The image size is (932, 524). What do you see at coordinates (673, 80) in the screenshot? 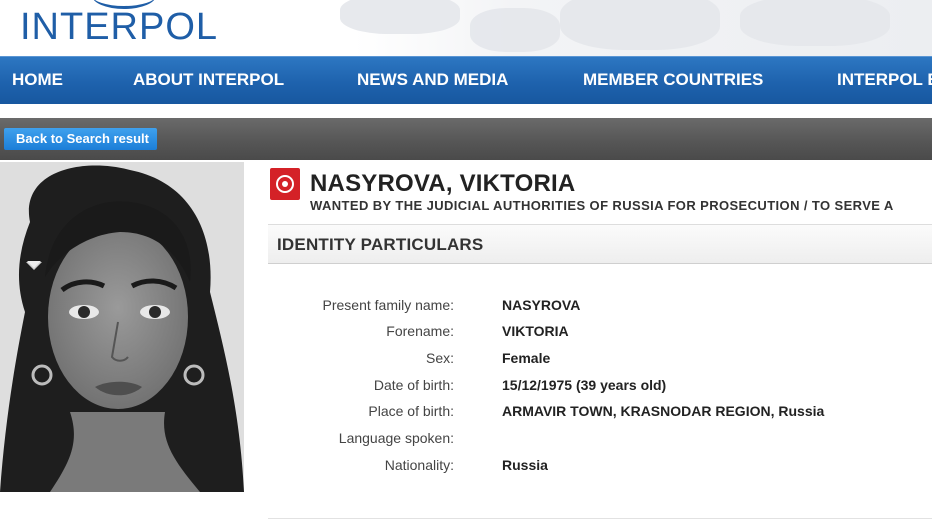
I see `nav-member-countries: MEMBER COUNTRIES` at bounding box center [673, 80].